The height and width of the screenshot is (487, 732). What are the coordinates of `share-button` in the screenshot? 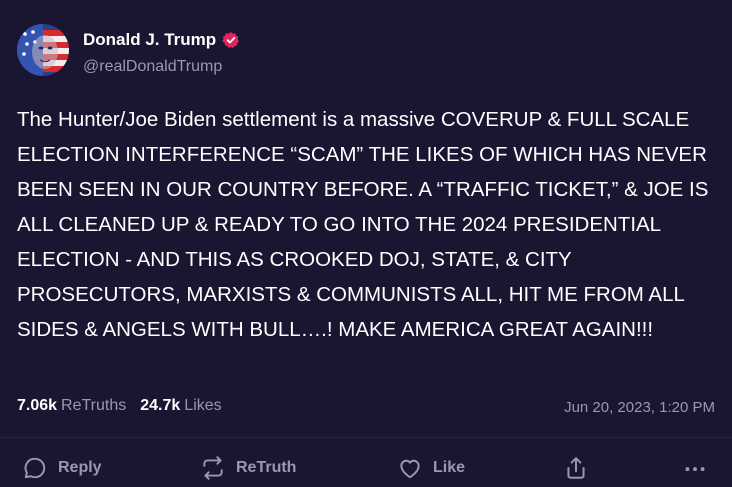 It's located at (576, 468).